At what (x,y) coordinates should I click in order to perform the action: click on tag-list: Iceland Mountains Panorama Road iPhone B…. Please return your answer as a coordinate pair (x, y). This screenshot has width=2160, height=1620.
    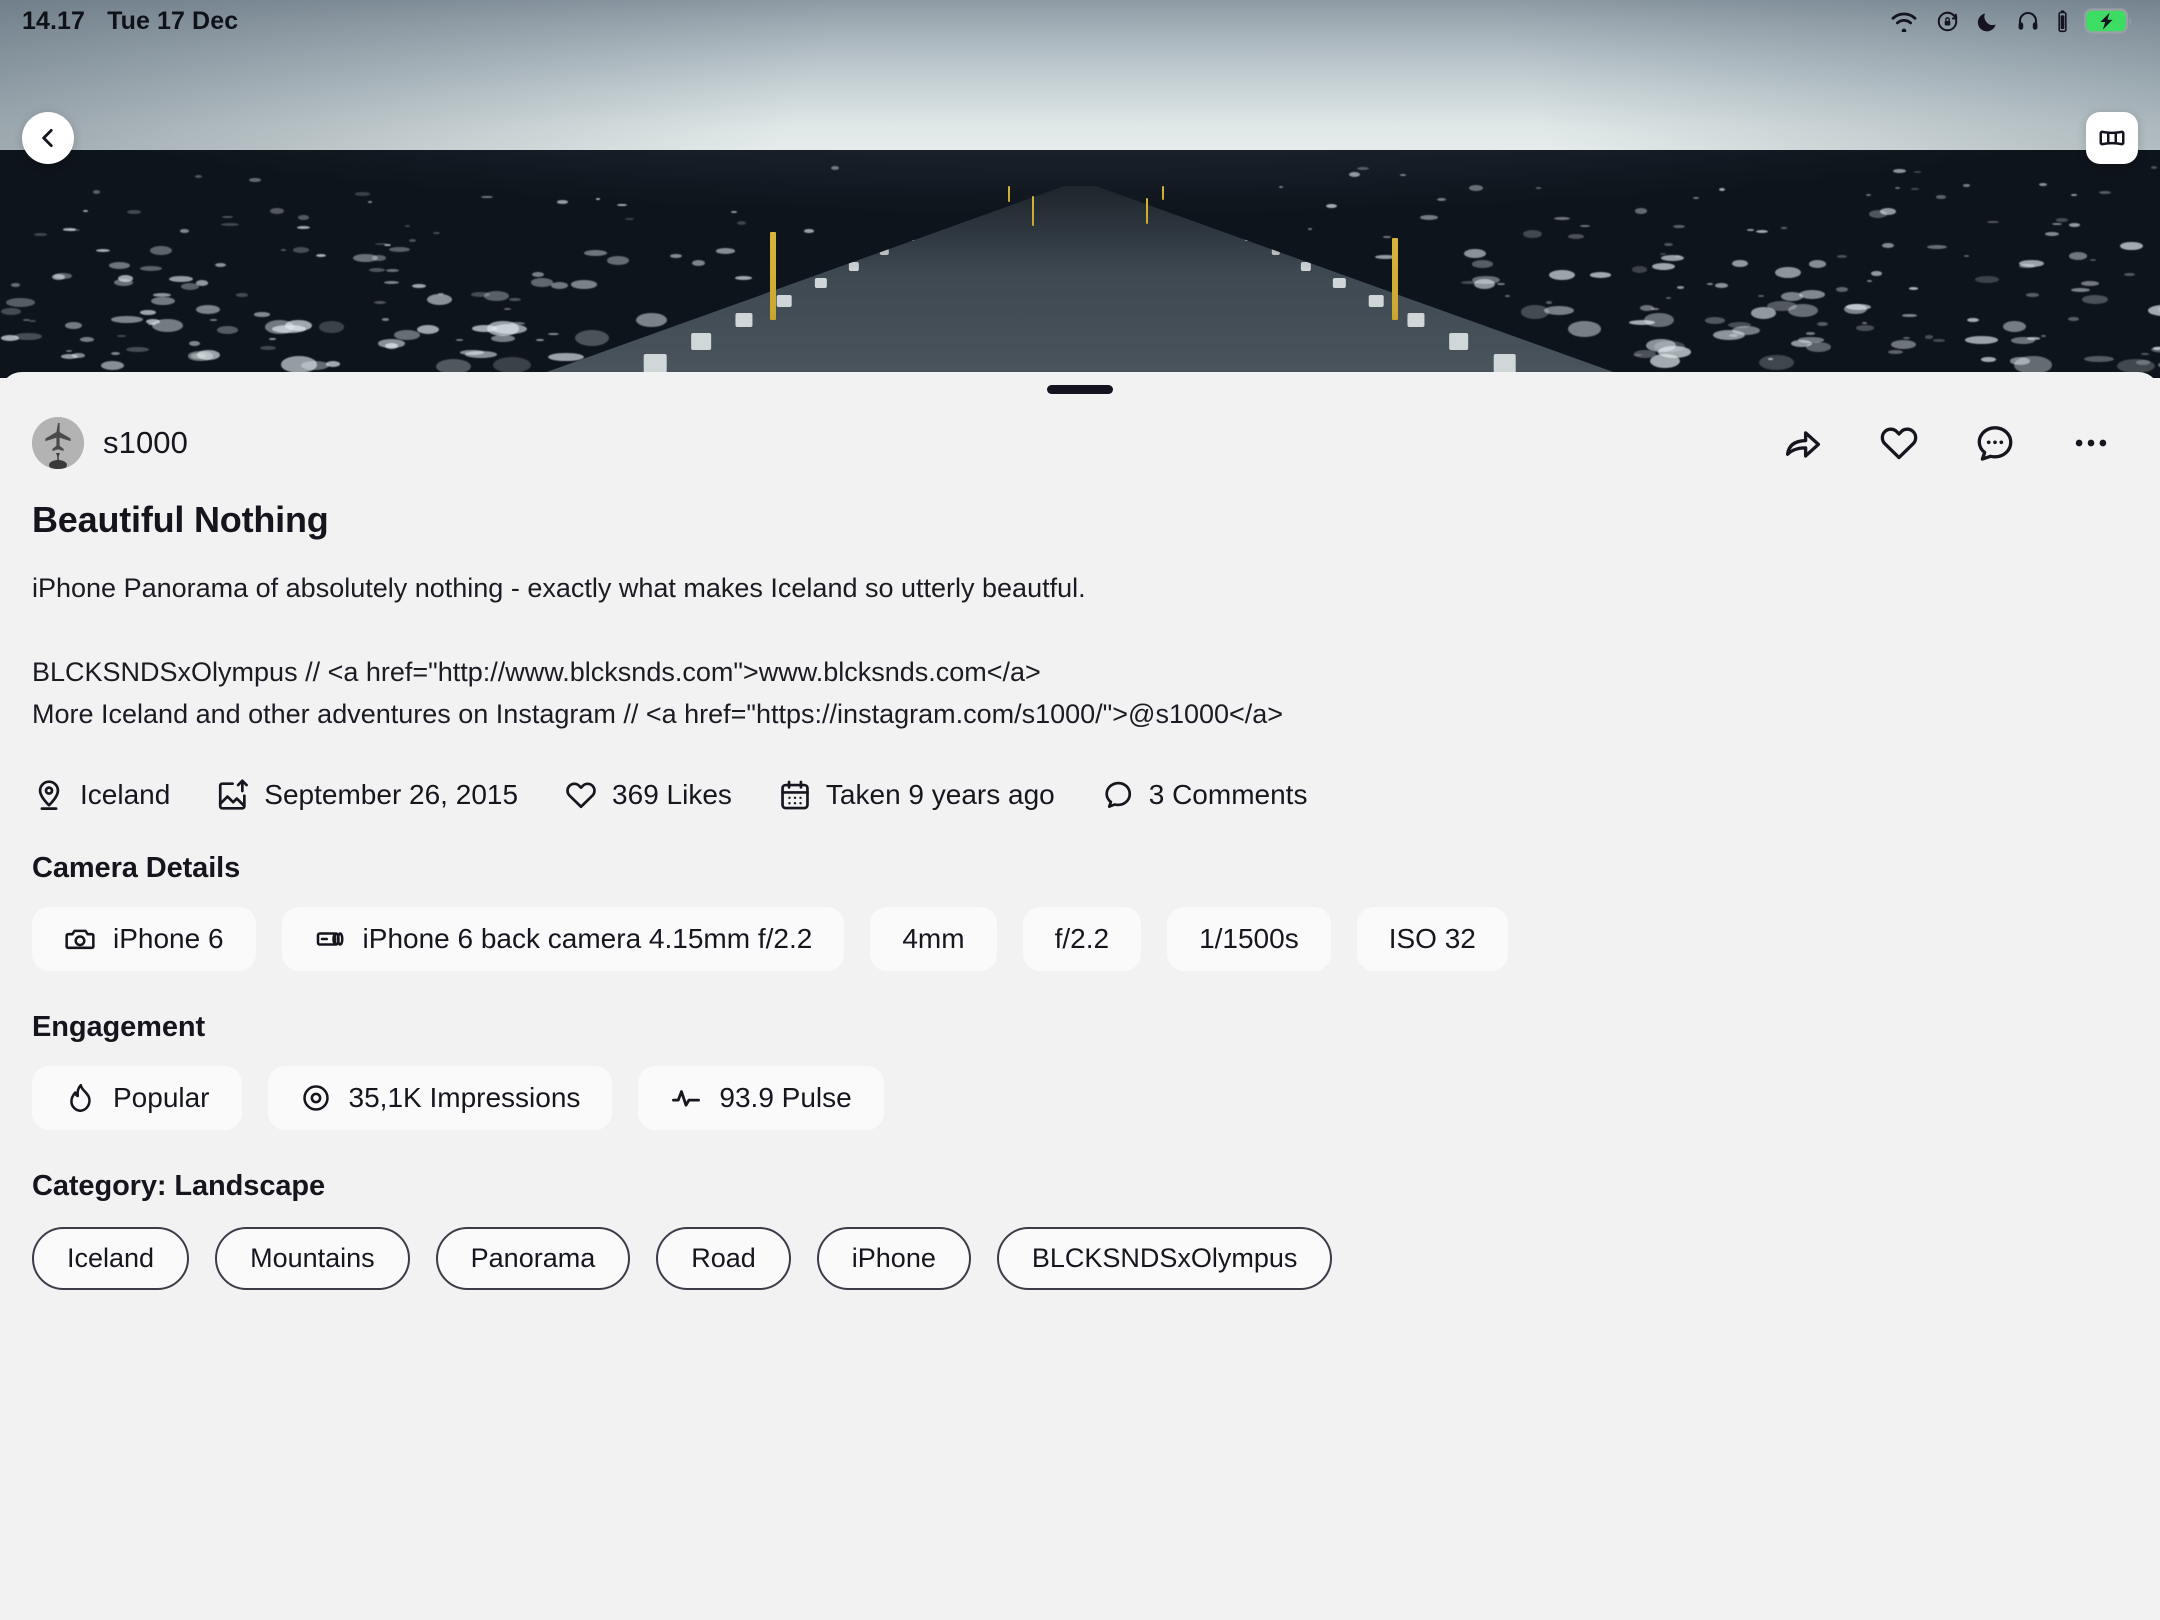
    Looking at the image, I should click on (1080, 1259).